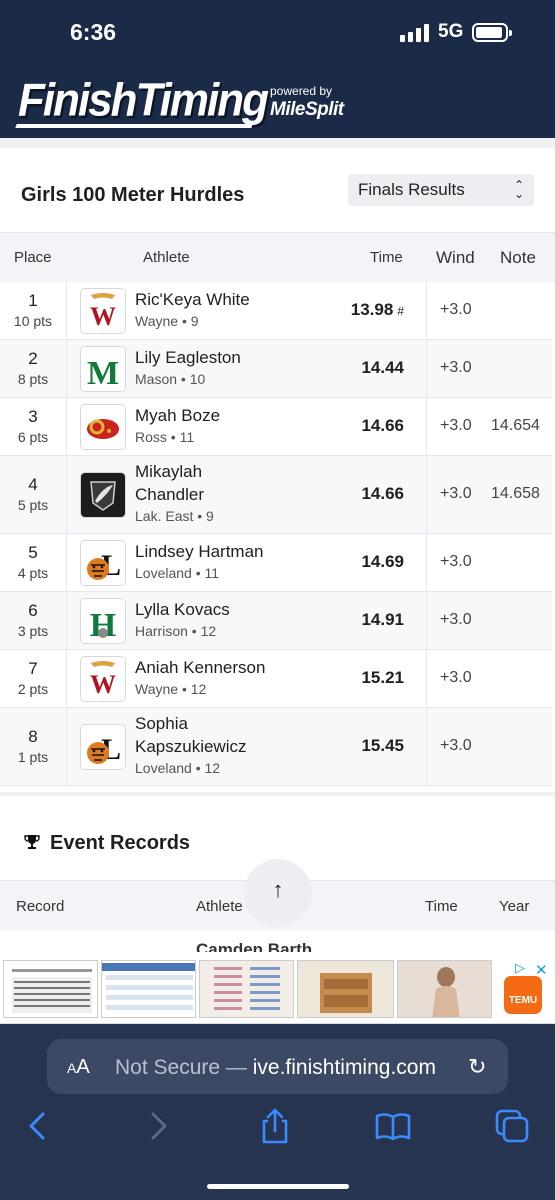 This screenshot has height=1200, width=555. I want to click on time-value: 14.69, so click(382, 561).